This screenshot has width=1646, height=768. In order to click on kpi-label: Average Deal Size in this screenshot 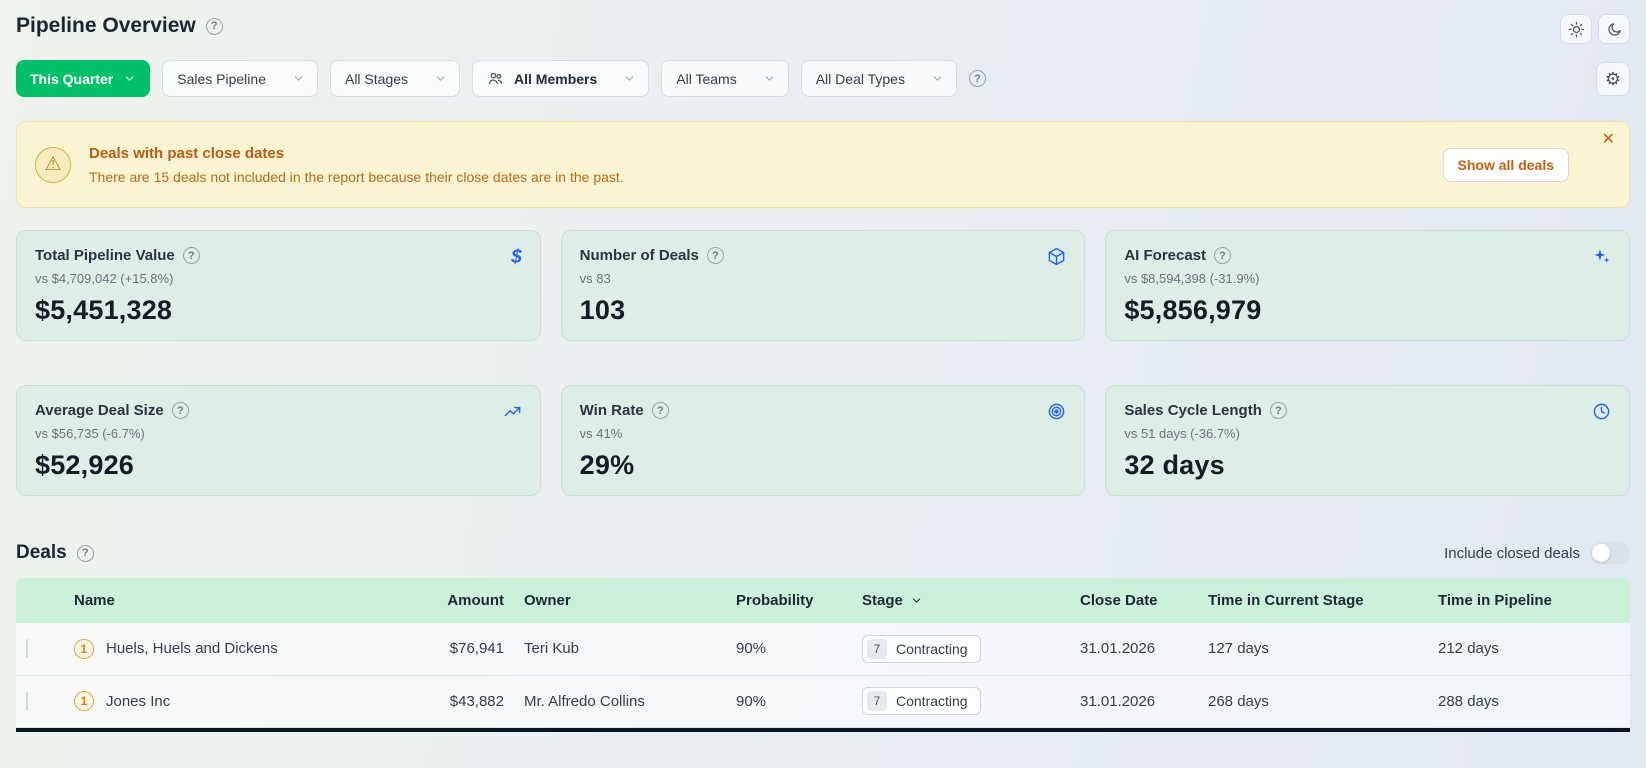, I will do `click(99, 410)`.